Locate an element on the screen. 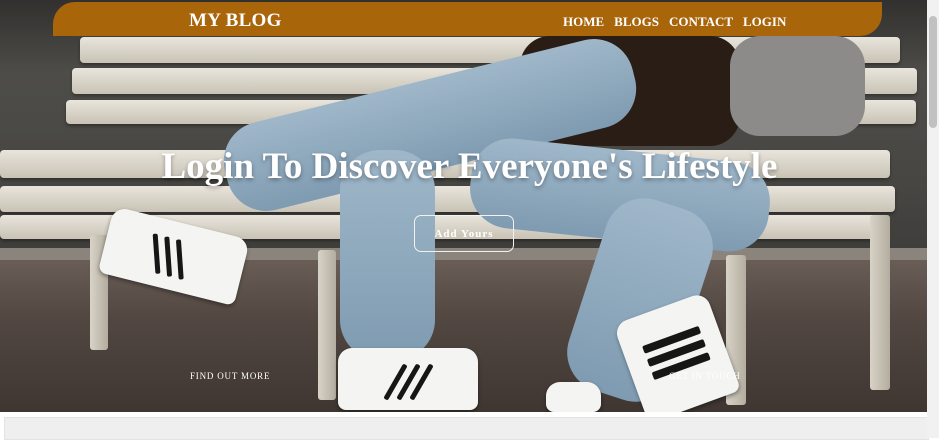 The width and height of the screenshot is (939, 440). nav-link-login: LOGIN is located at coordinates (764, 22).